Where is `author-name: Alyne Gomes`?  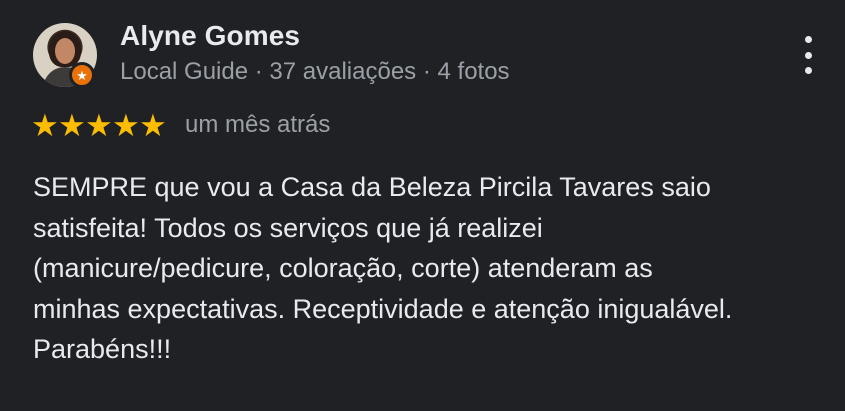 author-name: Alyne Gomes is located at coordinates (210, 36).